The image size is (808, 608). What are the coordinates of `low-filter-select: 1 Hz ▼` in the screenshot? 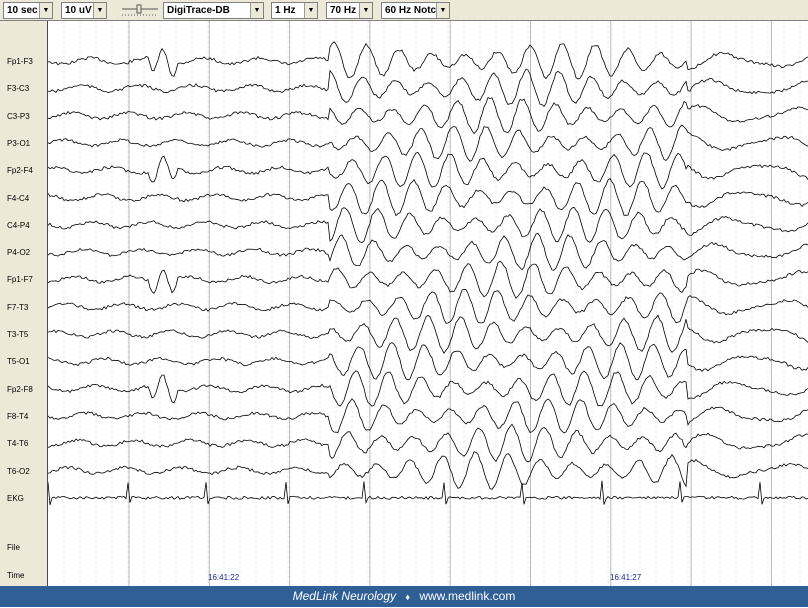 It's located at (294, 10).